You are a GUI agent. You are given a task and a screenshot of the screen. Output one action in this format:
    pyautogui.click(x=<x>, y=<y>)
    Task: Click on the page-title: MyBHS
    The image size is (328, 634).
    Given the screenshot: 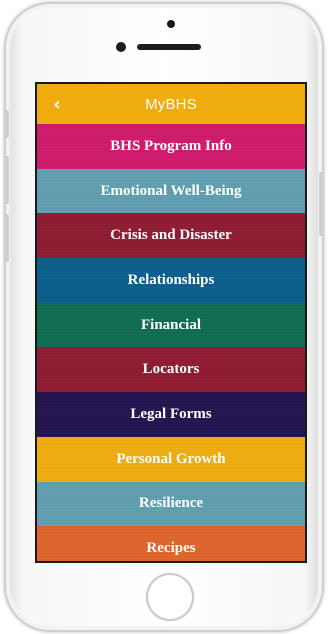 What is the action you would take?
    pyautogui.click(x=171, y=104)
    